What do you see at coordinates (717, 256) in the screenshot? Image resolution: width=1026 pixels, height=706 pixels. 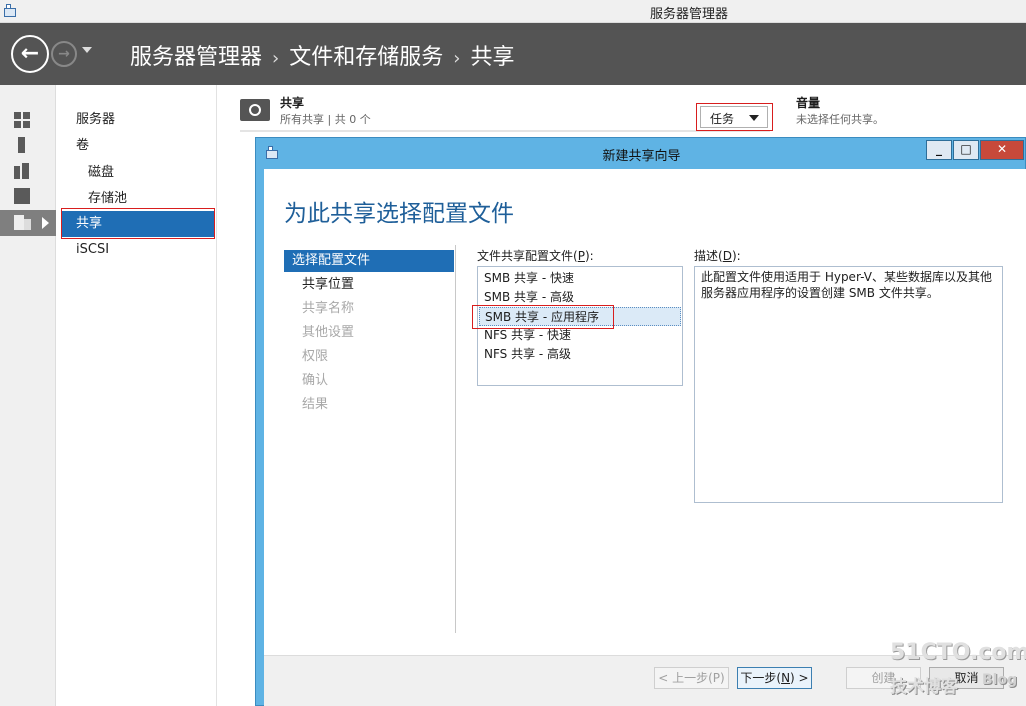 I see `description-label: 描述(D):` at bounding box center [717, 256].